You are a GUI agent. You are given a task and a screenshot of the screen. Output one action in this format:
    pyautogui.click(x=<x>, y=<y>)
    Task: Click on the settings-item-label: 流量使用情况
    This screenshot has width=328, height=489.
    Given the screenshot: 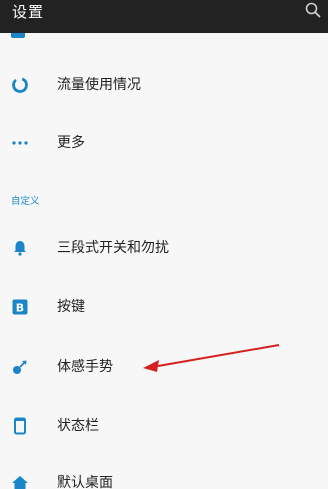 What is the action you would take?
    pyautogui.click(x=99, y=85)
    